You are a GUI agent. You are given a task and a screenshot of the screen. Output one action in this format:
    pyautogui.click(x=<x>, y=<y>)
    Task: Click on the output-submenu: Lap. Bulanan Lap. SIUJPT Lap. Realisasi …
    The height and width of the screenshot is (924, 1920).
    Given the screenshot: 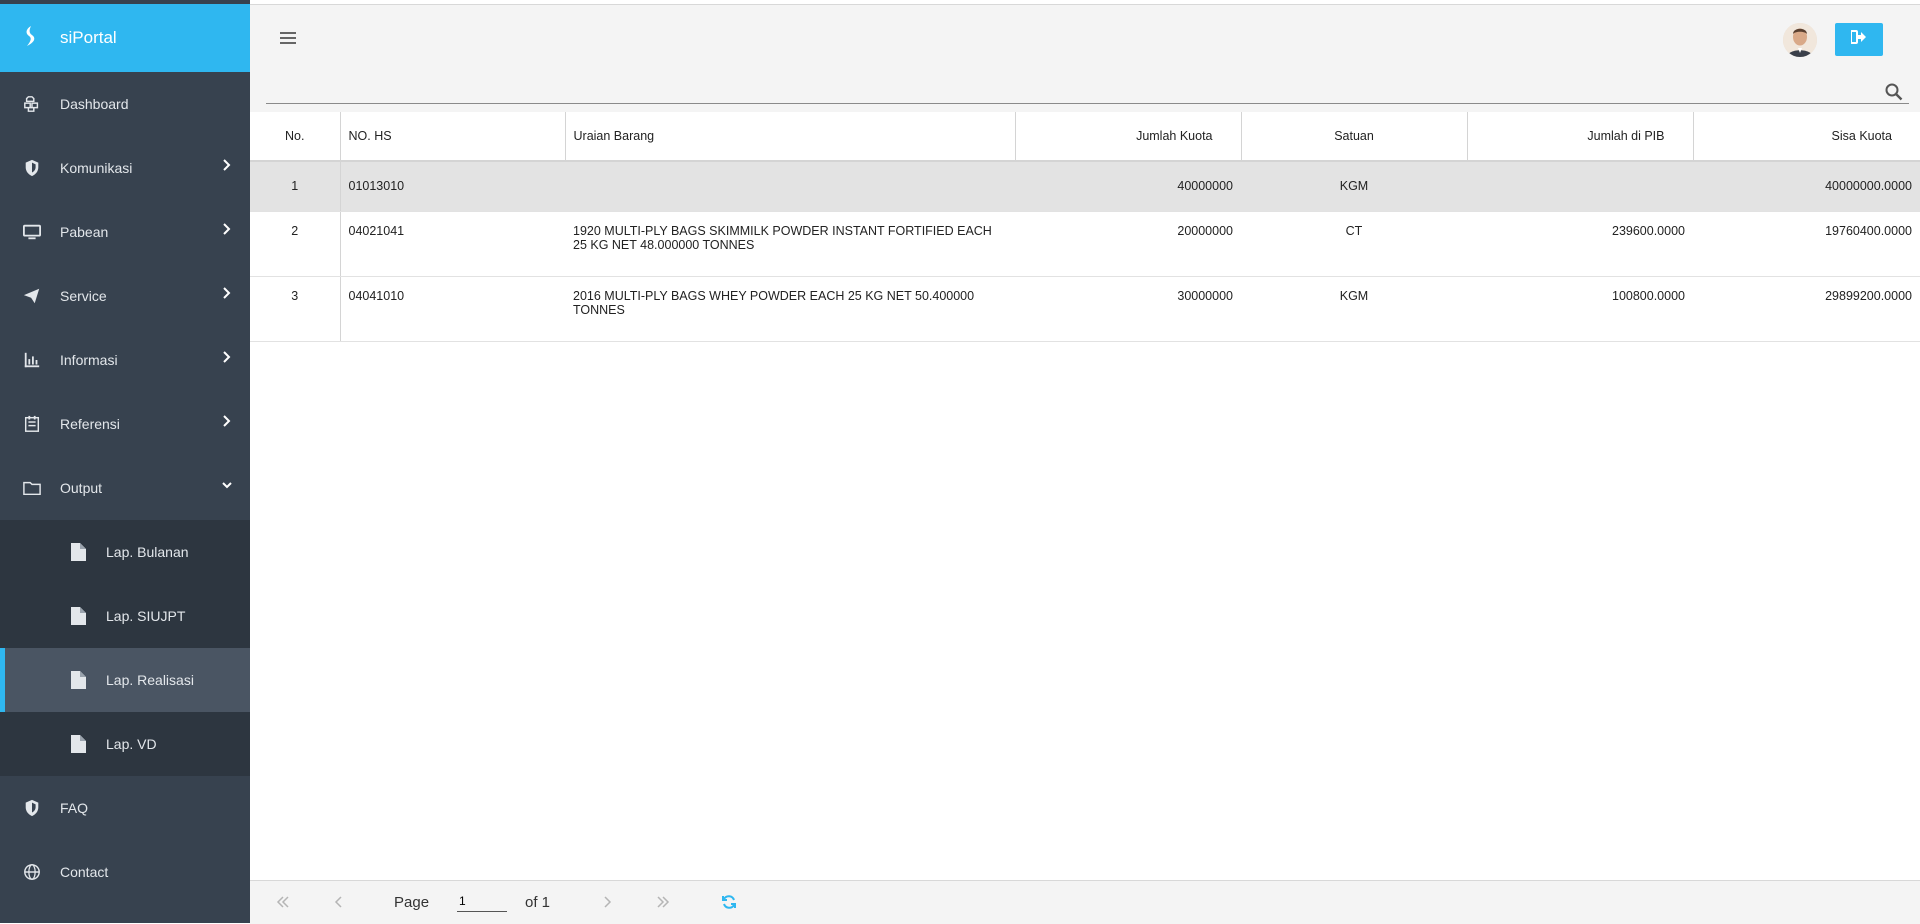 What is the action you would take?
    pyautogui.click(x=125, y=648)
    